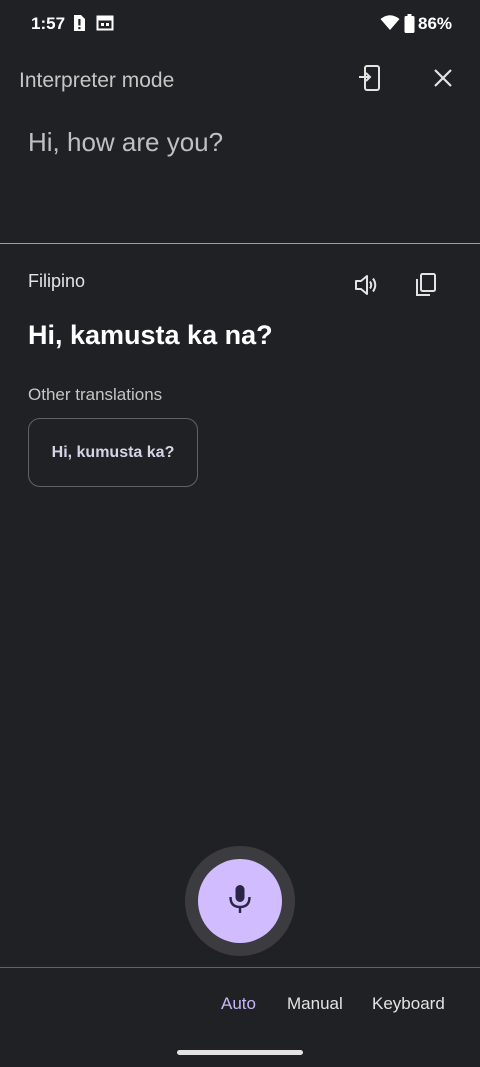  I want to click on source-text: Hi, how are you?, so click(126, 142).